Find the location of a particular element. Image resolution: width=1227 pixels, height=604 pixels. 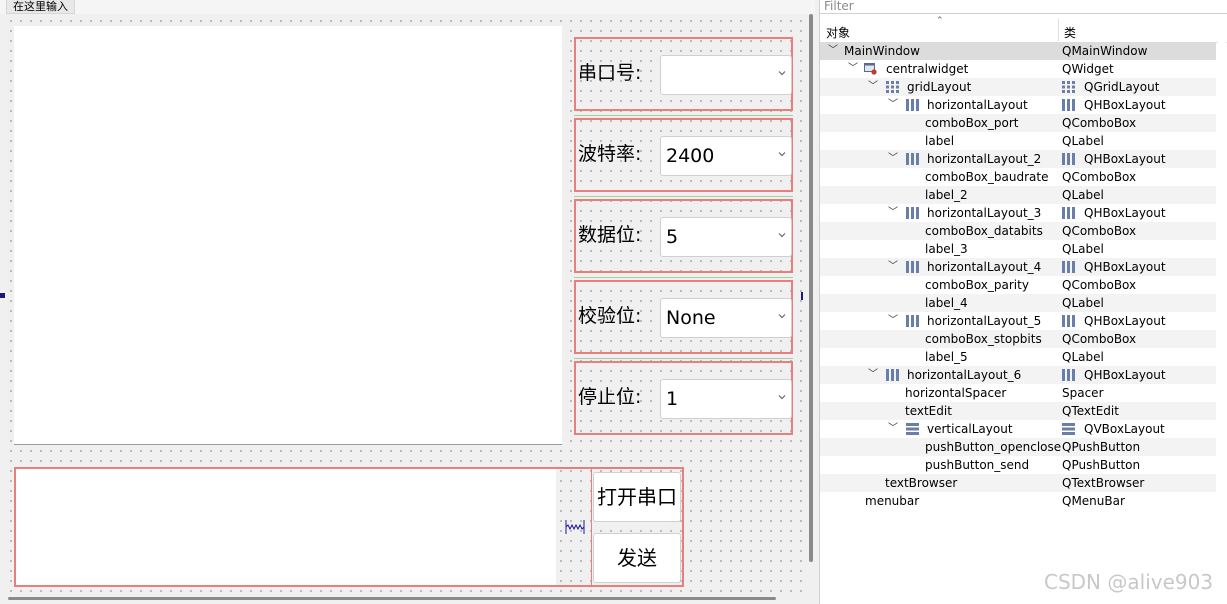

stopbits-value: 1 is located at coordinates (672, 399).